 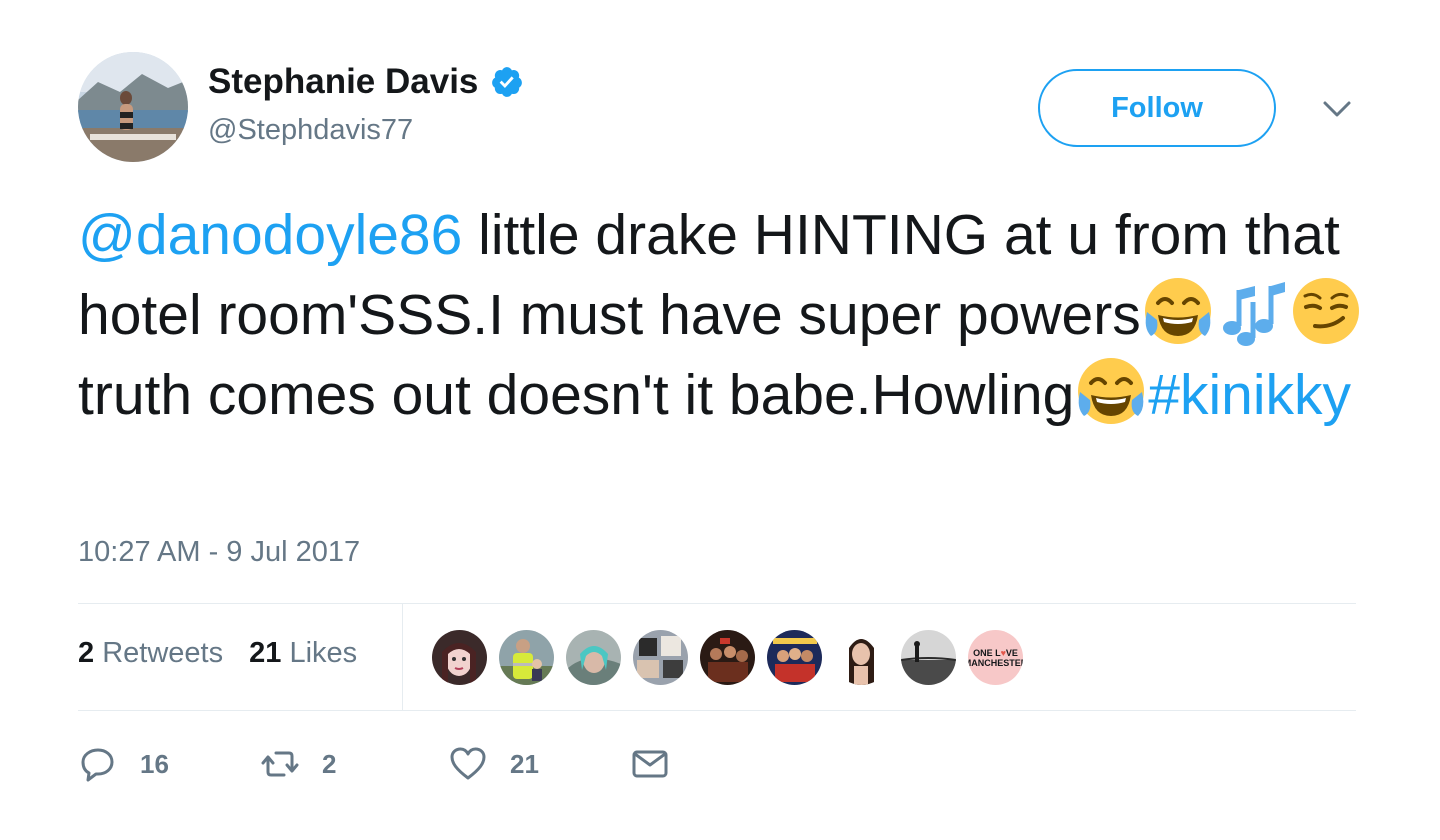 I want to click on direct-message-button, so click(x=650, y=764).